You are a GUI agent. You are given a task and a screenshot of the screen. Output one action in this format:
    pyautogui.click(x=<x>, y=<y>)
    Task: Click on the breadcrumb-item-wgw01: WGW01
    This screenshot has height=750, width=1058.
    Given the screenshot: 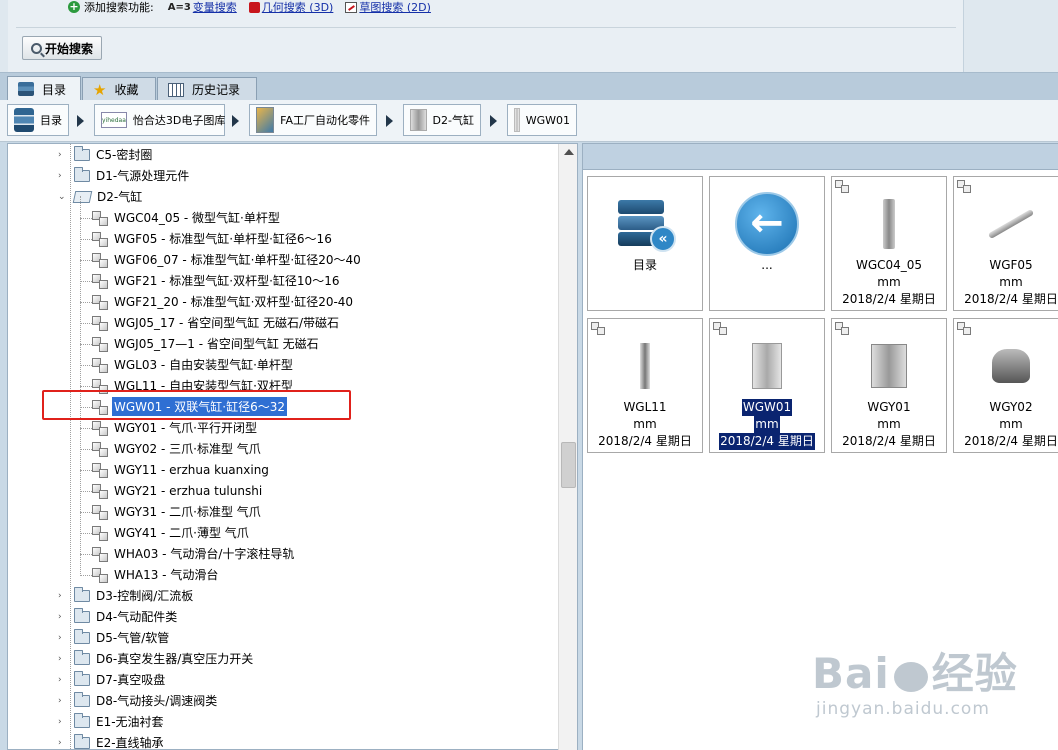 What is the action you would take?
    pyautogui.click(x=542, y=120)
    